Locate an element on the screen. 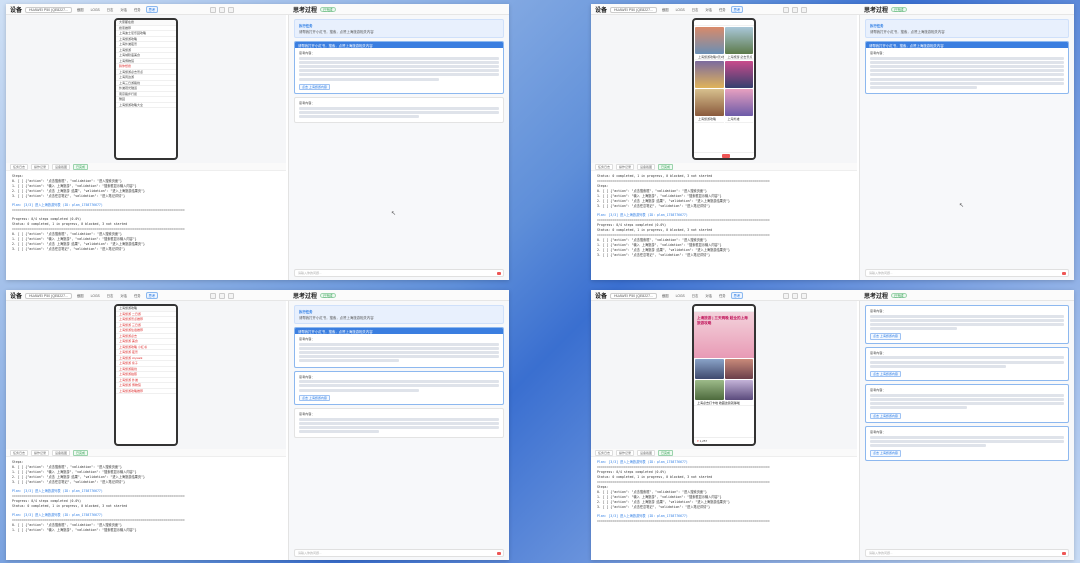  feed-caption: 上海外滩 is located at coordinates (738, 120).